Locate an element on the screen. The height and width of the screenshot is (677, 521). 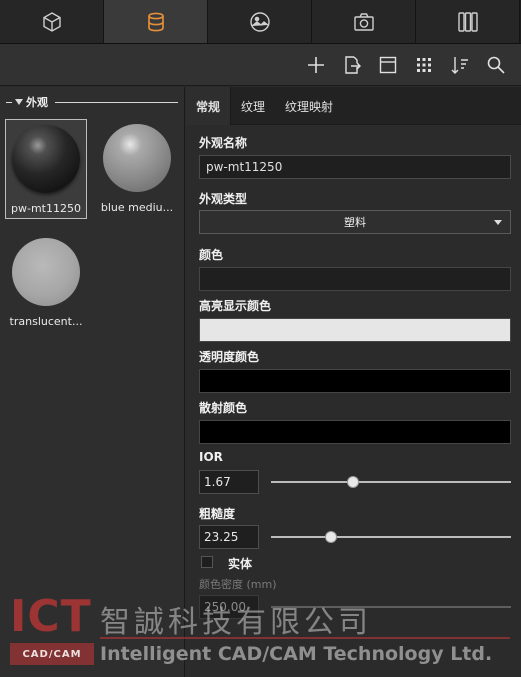
transparency-color-label: 透明度颜色 is located at coordinates (229, 357).